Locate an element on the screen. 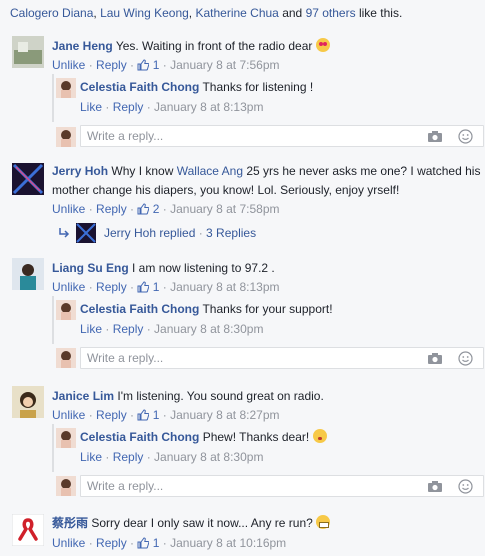 This screenshot has width=485, height=556. replies-author: Jerry Hoh is located at coordinates (130, 233).